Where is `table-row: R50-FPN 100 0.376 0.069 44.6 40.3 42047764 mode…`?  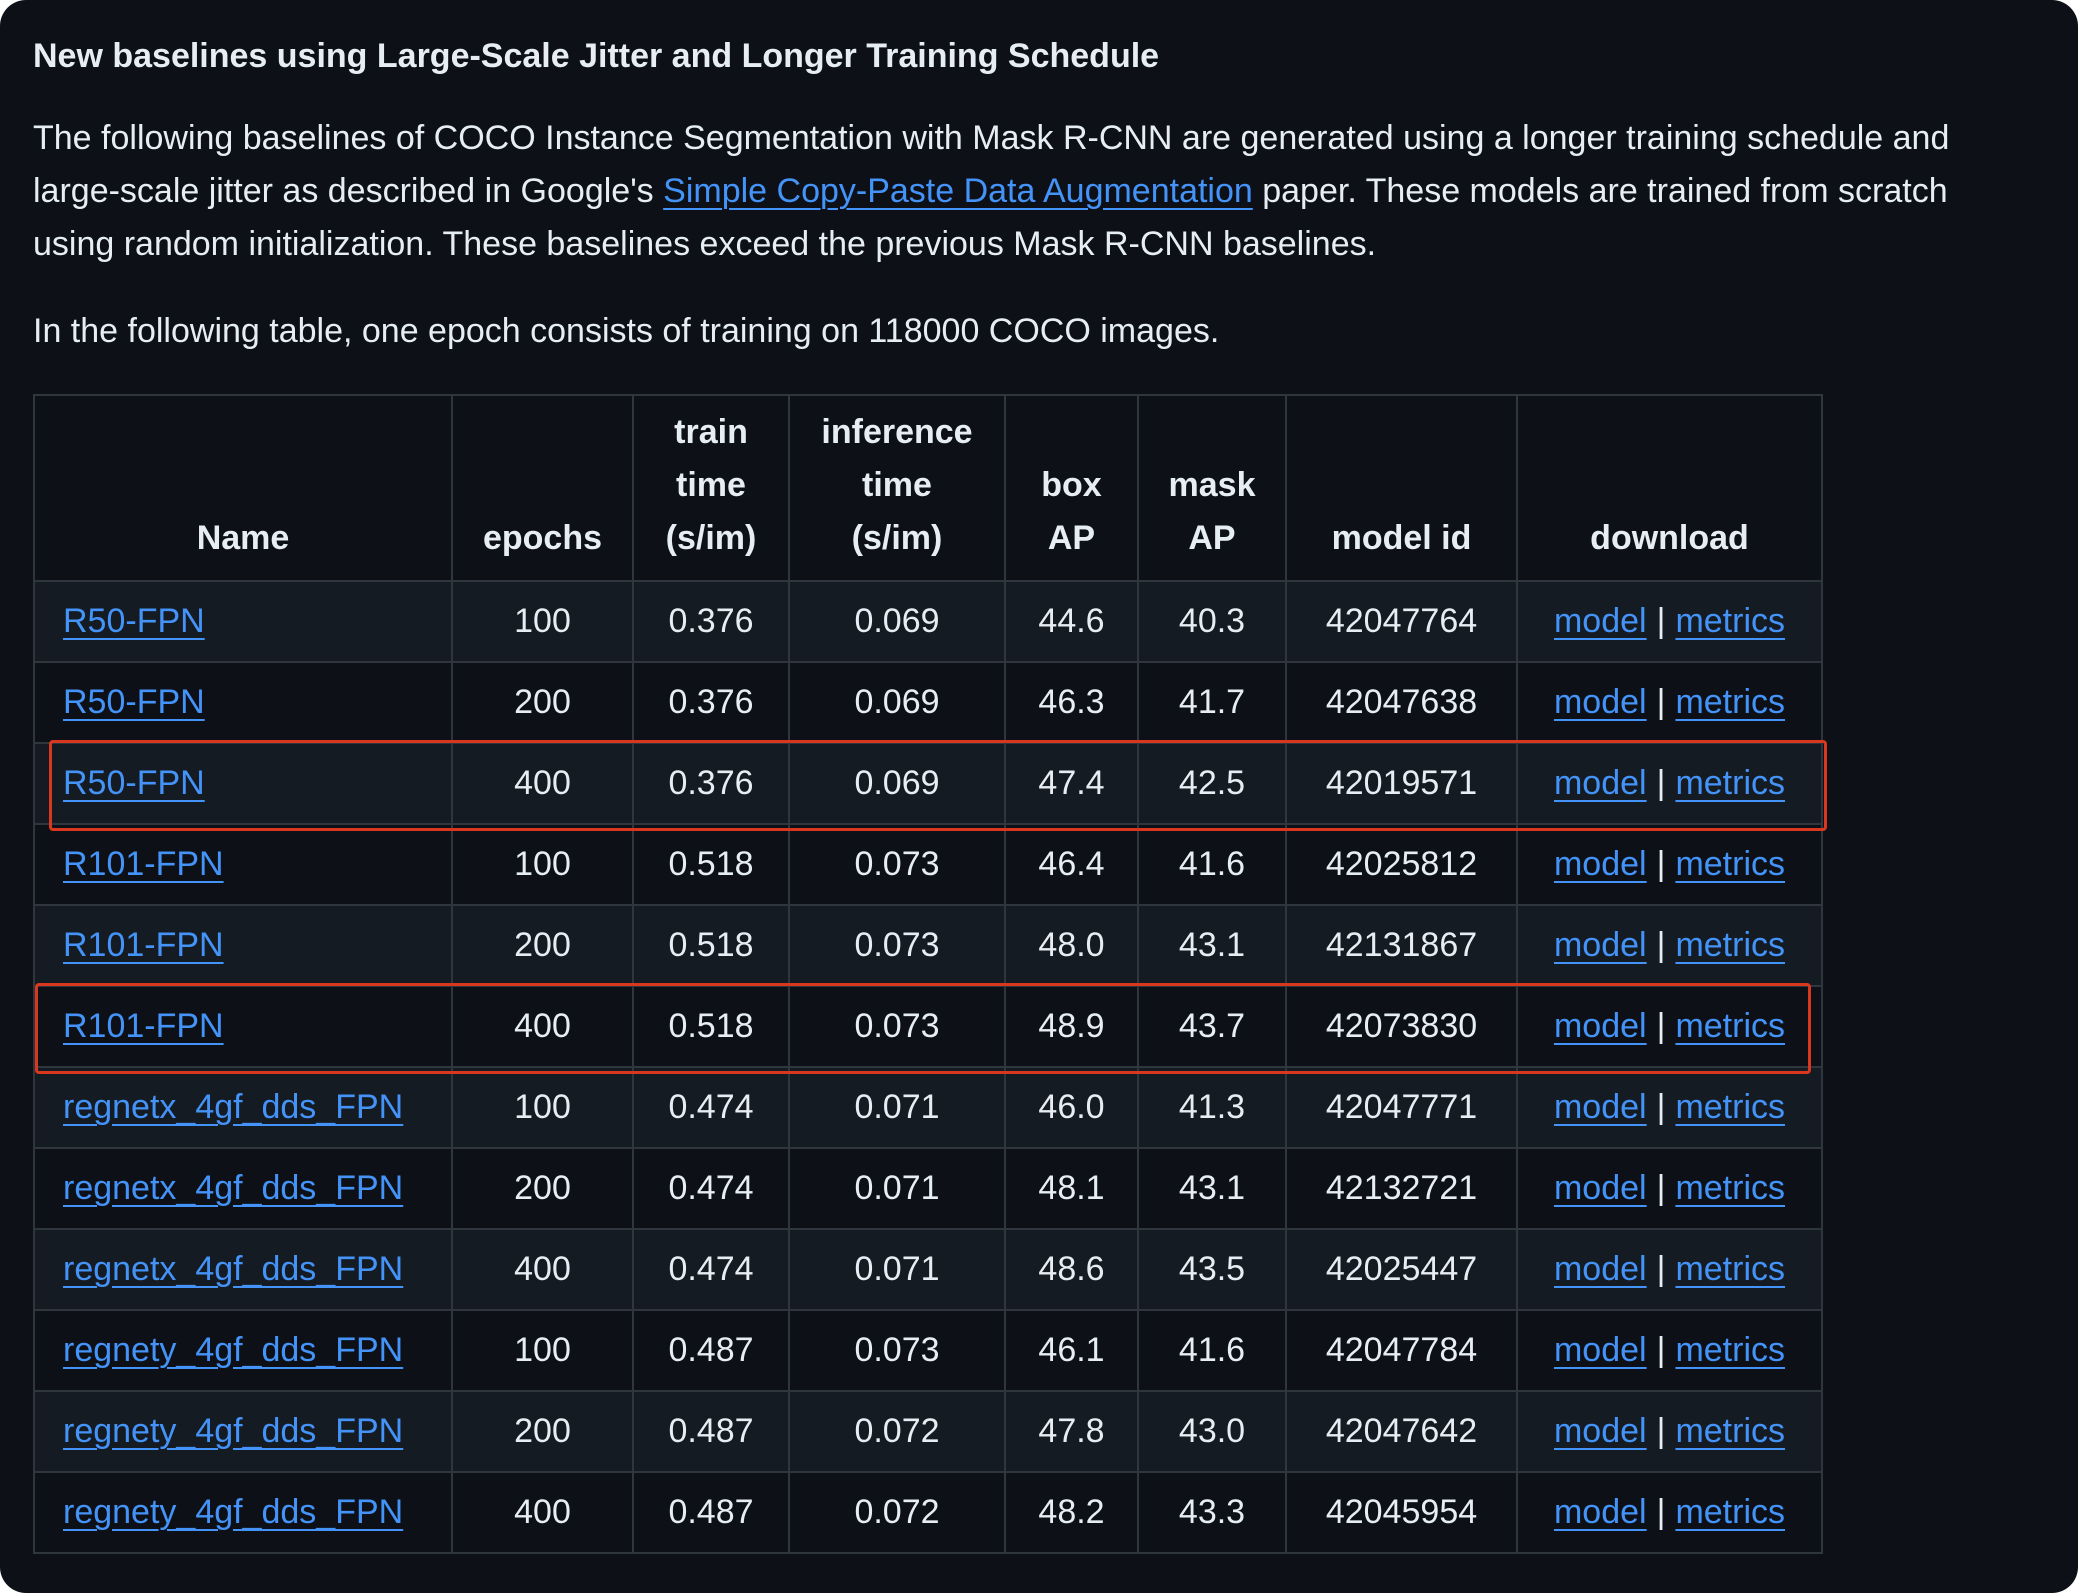
table-row: R50-FPN 100 0.376 0.069 44.6 40.3 42047764 mode… is located at coordinates (928, 621).